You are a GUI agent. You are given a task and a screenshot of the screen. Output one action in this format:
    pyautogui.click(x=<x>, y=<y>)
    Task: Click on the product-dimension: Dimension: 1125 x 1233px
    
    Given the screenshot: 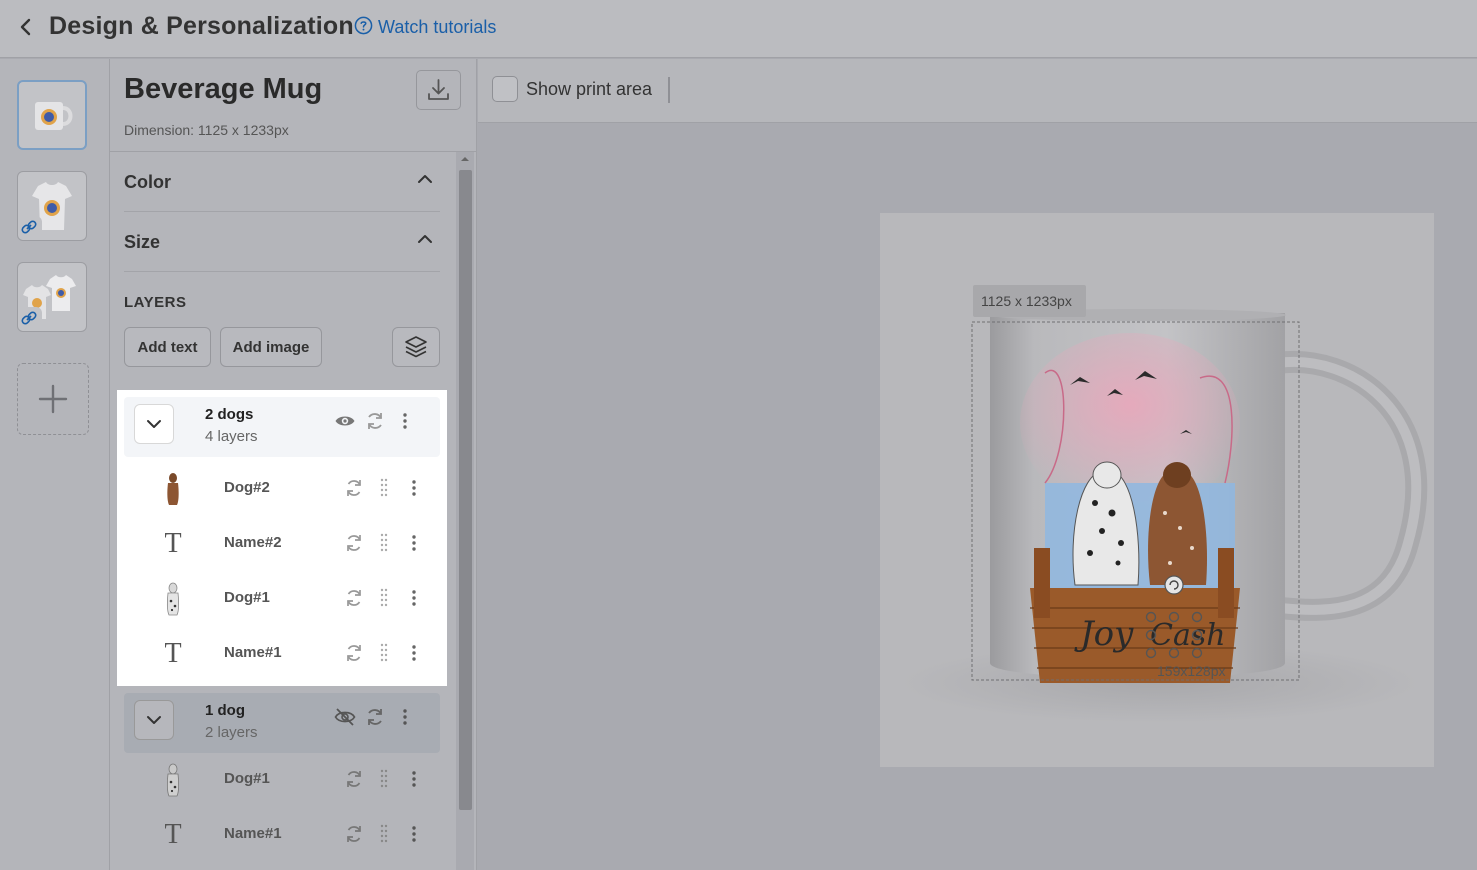 What is the action you would take?
    pyautogui.click(x=206, y=130)
    